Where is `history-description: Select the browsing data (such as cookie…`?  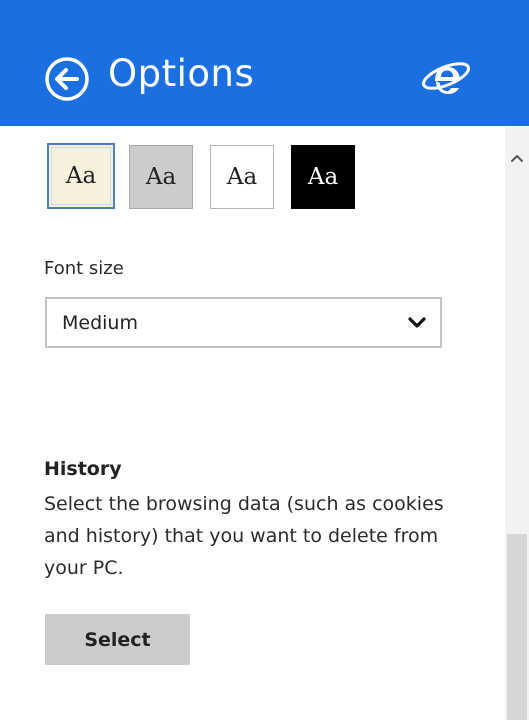 history-description: Select the browsing data (such as cookie… is located at coordinates (244, 536).